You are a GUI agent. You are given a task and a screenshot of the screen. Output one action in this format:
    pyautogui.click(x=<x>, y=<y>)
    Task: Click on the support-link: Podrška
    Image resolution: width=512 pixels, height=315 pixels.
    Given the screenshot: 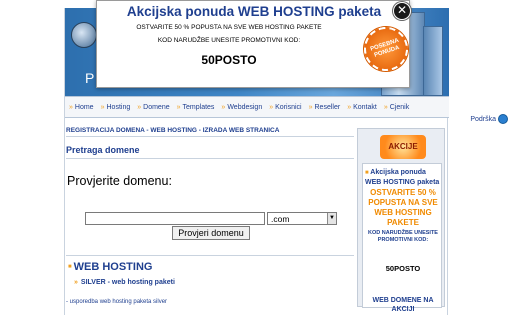 What is the action you would take?
    pyautogui.click(x=489, y=119)
    